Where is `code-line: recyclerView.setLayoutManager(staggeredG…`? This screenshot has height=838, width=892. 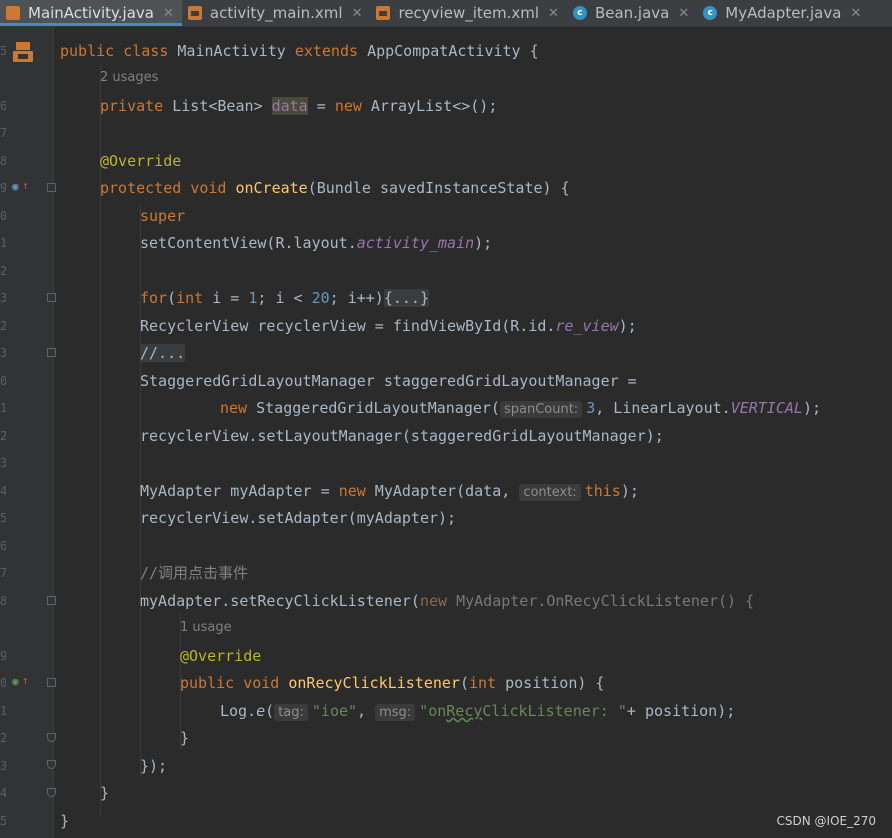
code-line: recyclerView.setLayoutManager(staggeredG… is located at coordinates (402, 436).